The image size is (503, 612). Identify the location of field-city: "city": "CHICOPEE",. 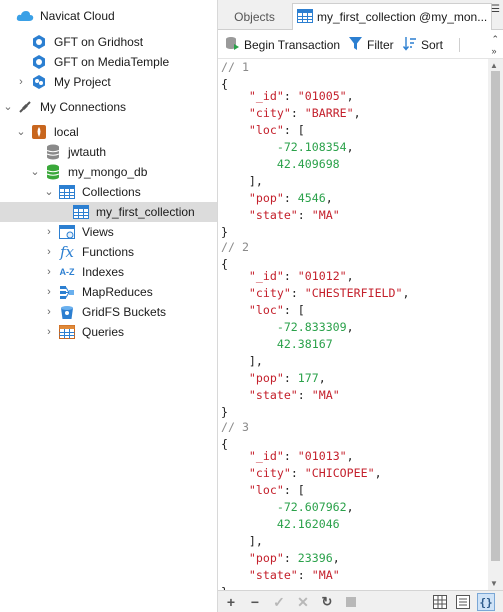
(315, 473).